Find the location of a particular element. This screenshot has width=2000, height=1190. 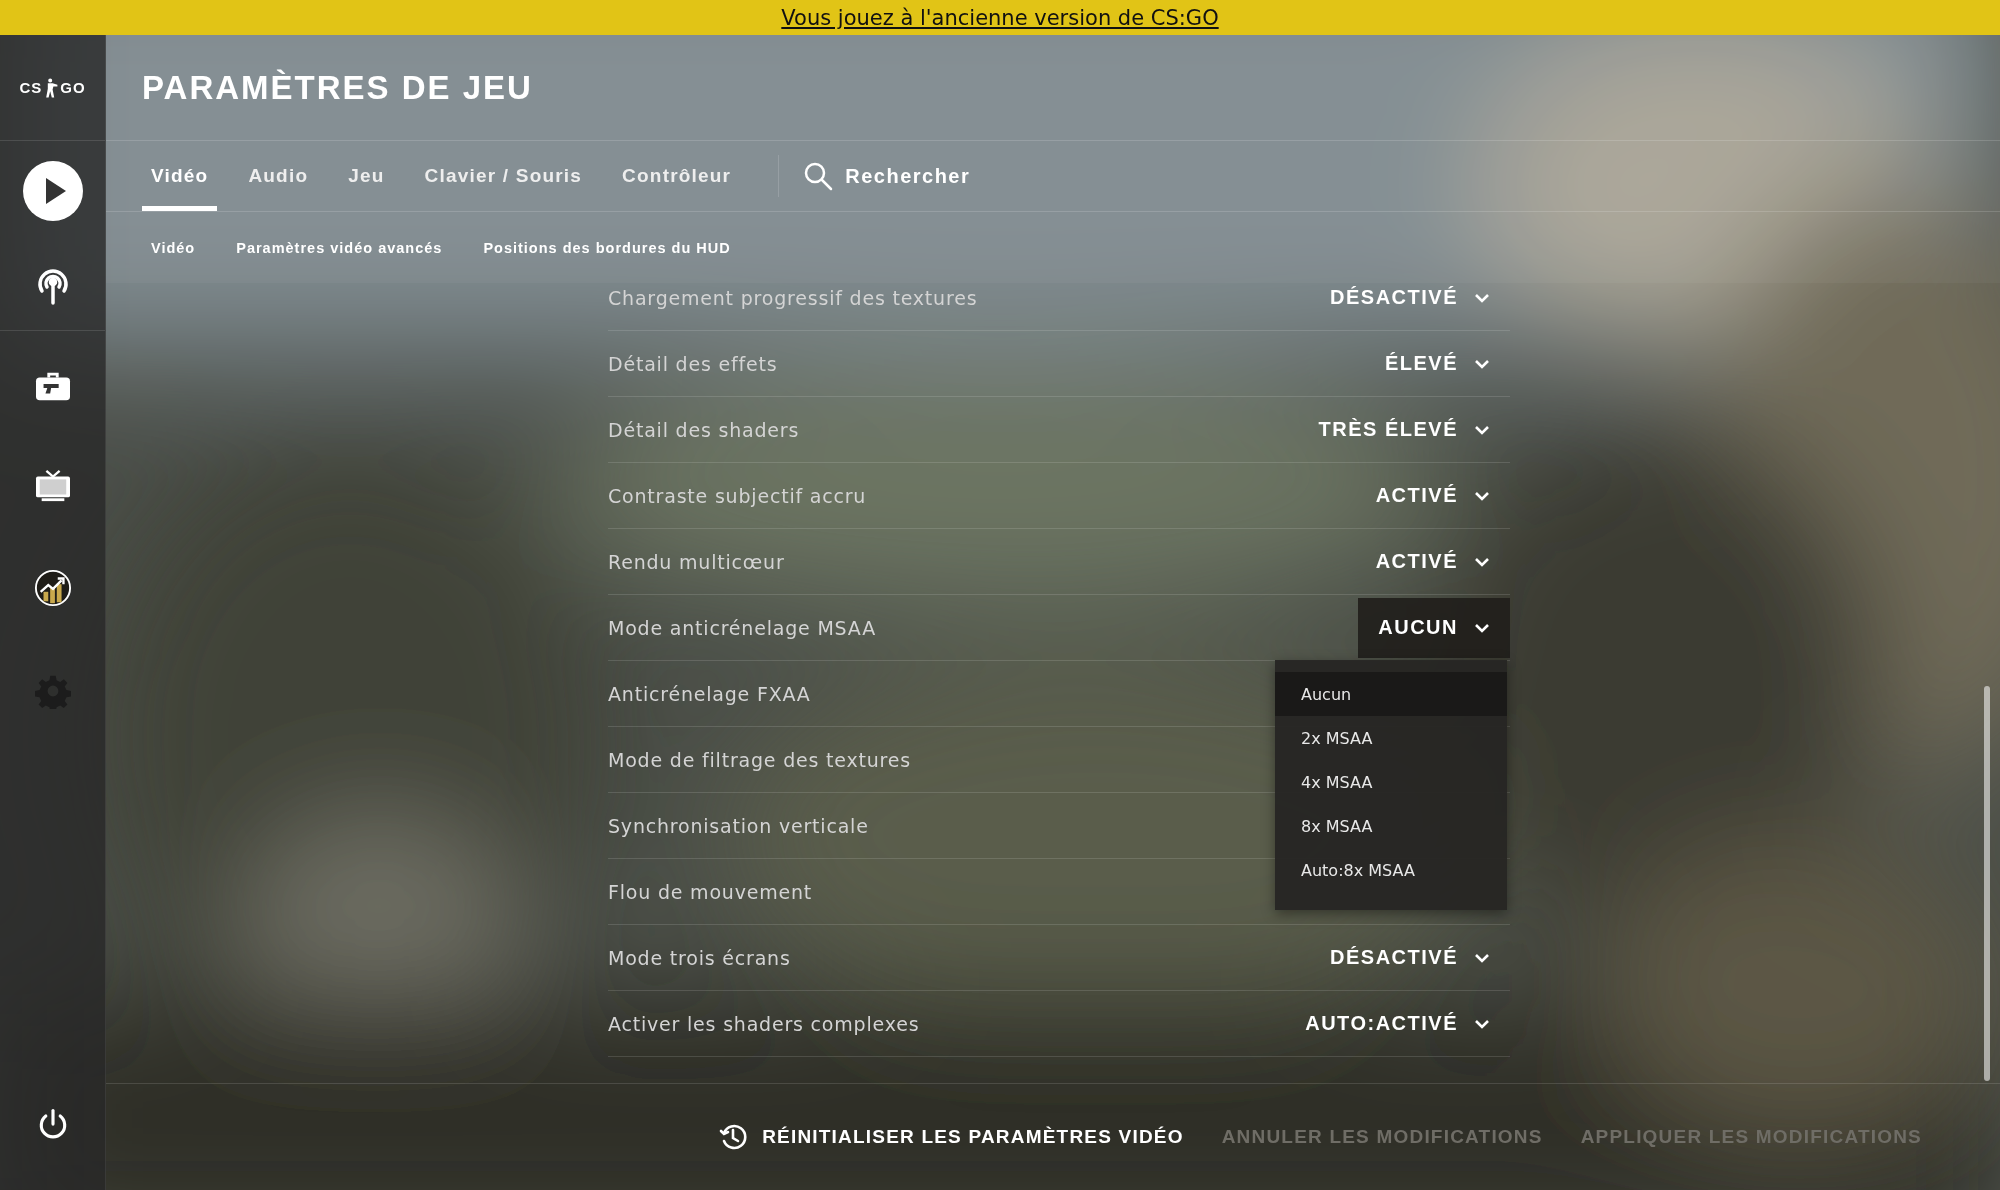

dropdown-option: 8x MSAA is located at coordinates (1391, 826).